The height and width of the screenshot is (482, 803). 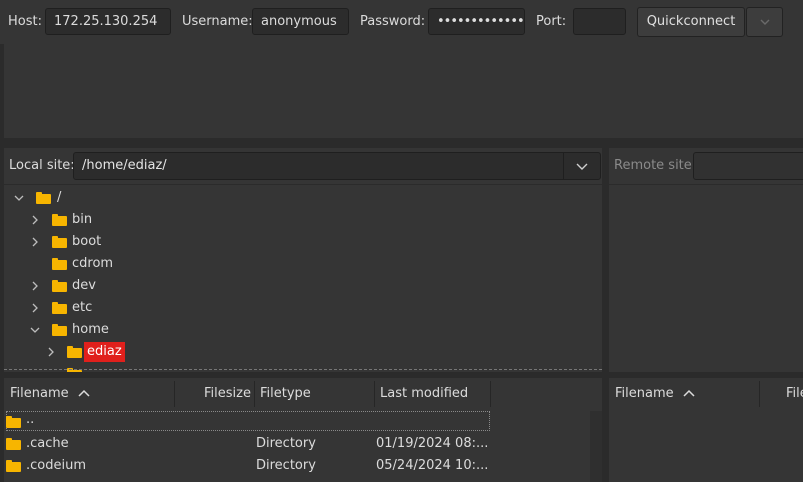 I want to click on filename-cell: .cache, so click(x=47, y=443).